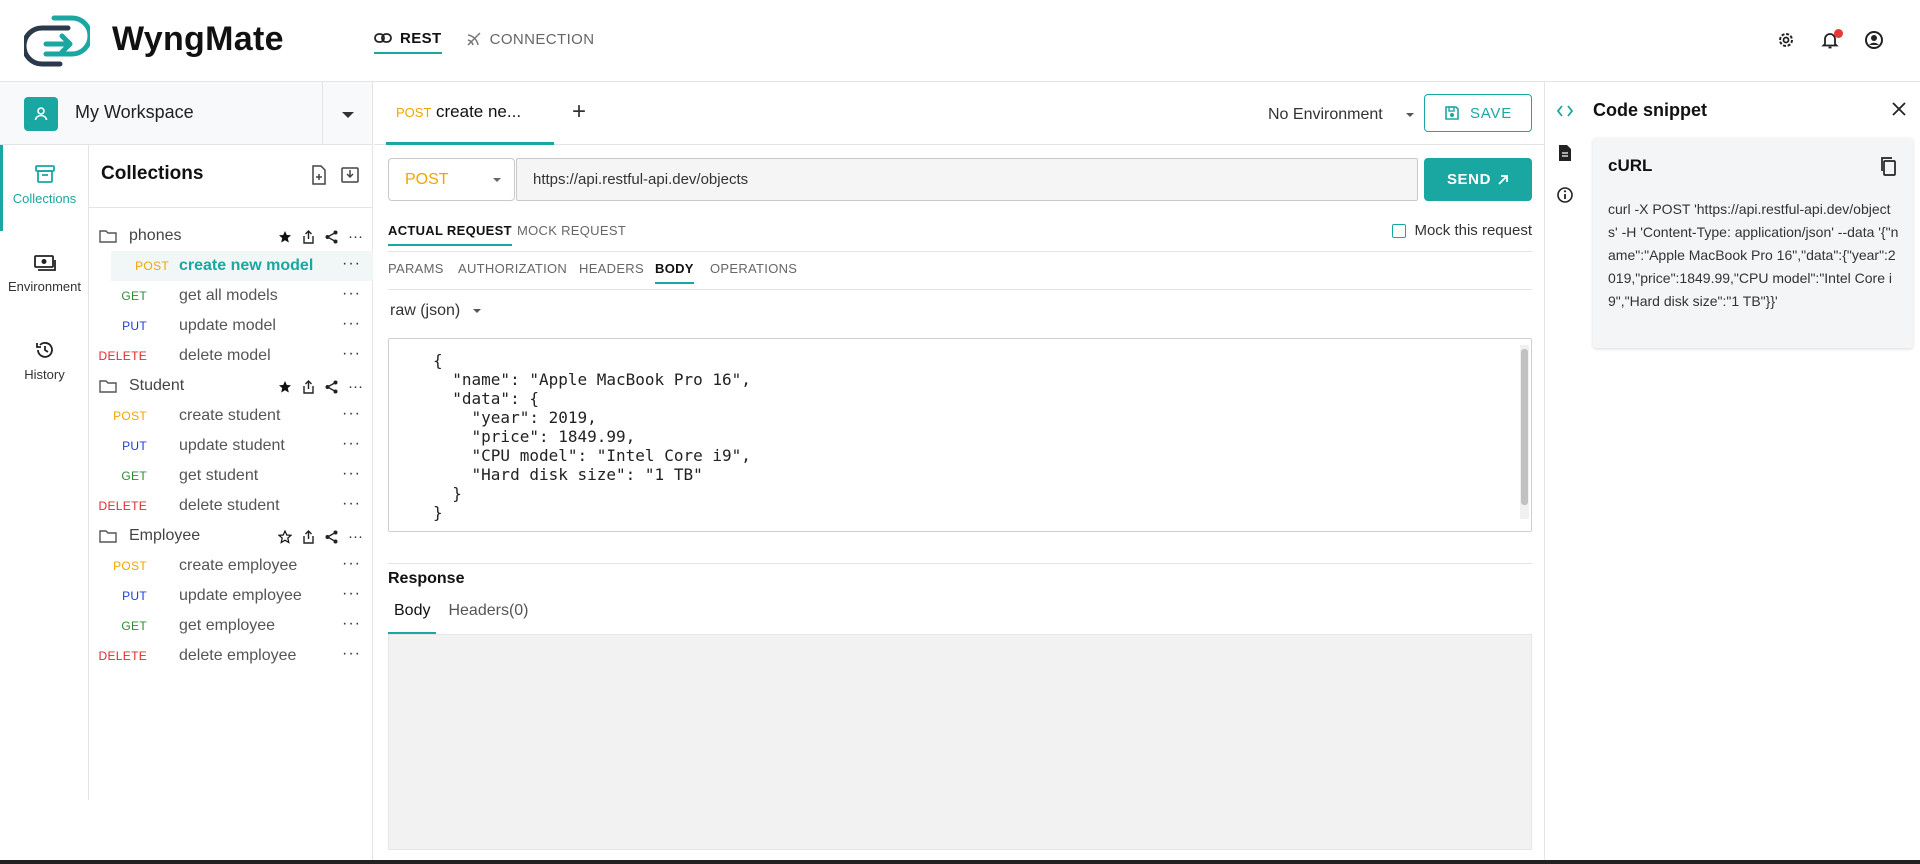  What do you see at coordinates (242, 266) in the screenshot?
I see `request-item-selected: POST create new model ···` at bounding box center [242, 266].